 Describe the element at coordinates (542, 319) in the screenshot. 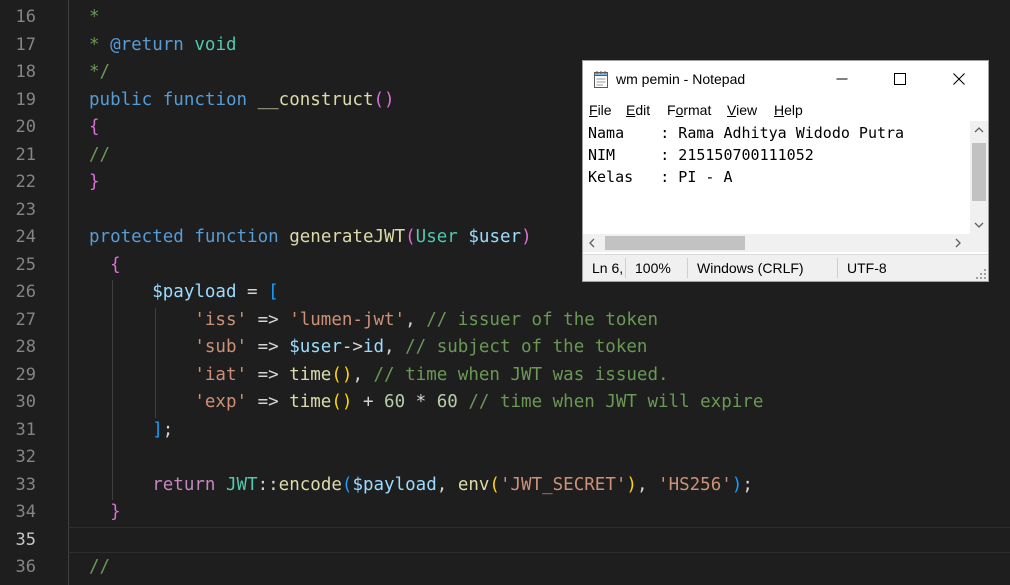

I see `code-token: // issuer of the token` at that location.